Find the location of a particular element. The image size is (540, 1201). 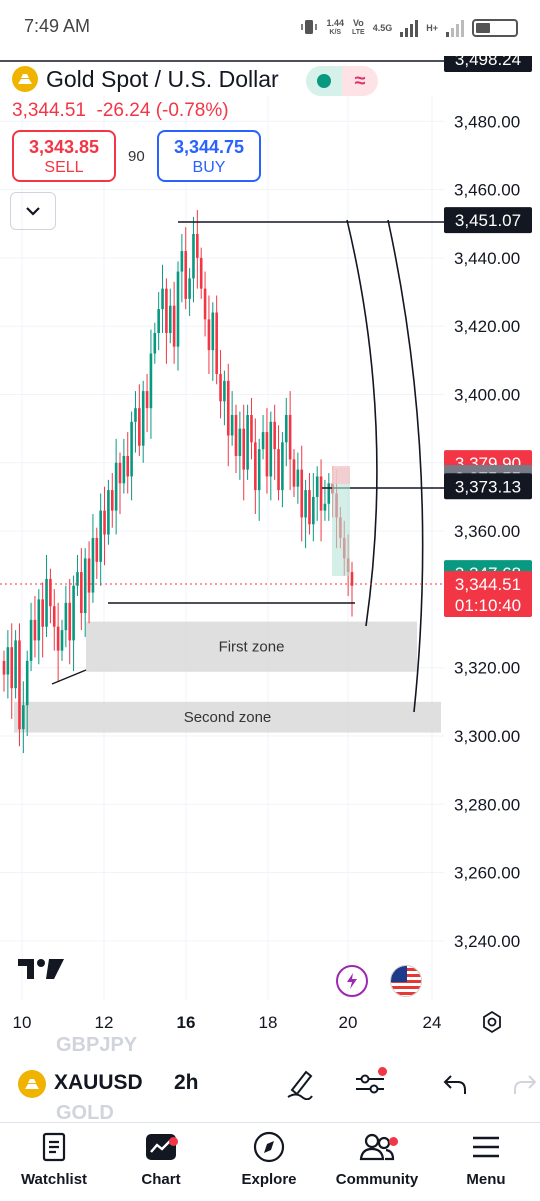

bottom-nav: Watchlist Chart Explore Community Menu is located at coordinates (270, 1161).